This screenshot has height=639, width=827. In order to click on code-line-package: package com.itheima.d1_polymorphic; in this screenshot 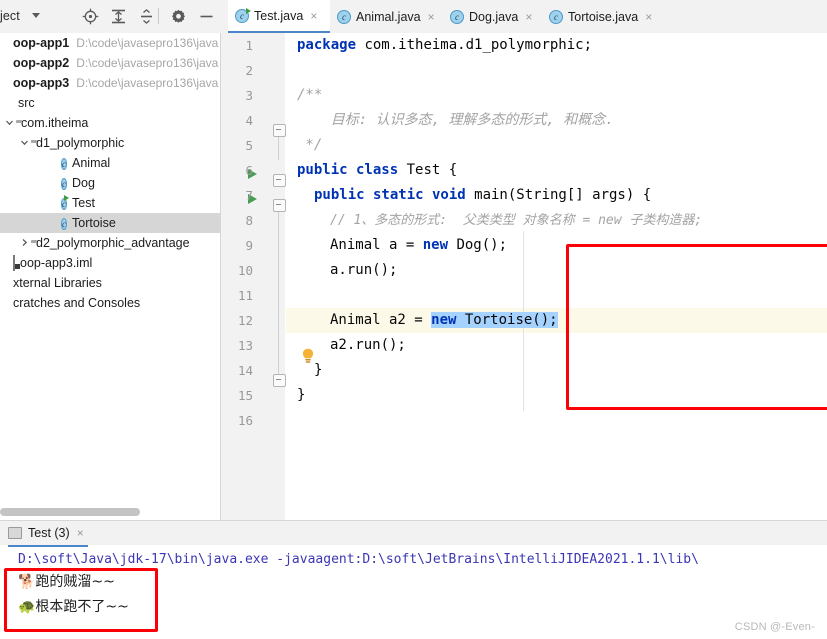, I will do `click(444, 45)`.